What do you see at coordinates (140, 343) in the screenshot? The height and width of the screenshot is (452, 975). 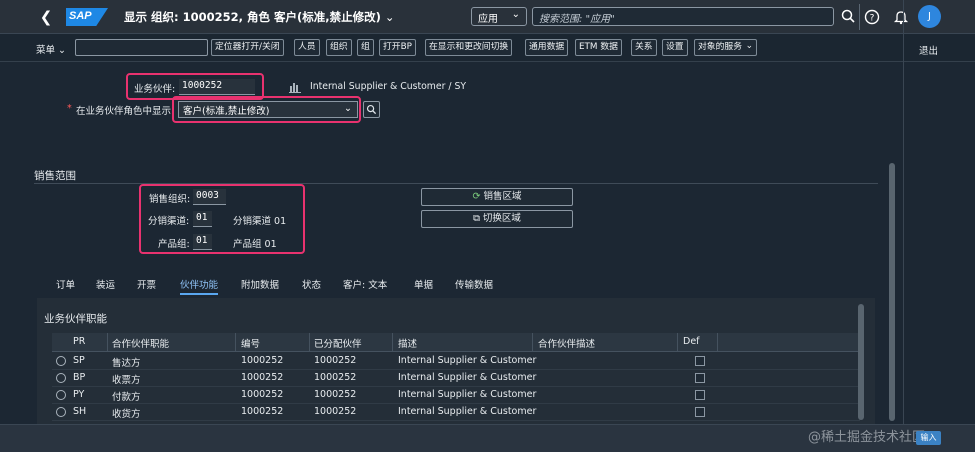 I see `column-header: 合作伙伴职能` at bounding box center [140, 343].